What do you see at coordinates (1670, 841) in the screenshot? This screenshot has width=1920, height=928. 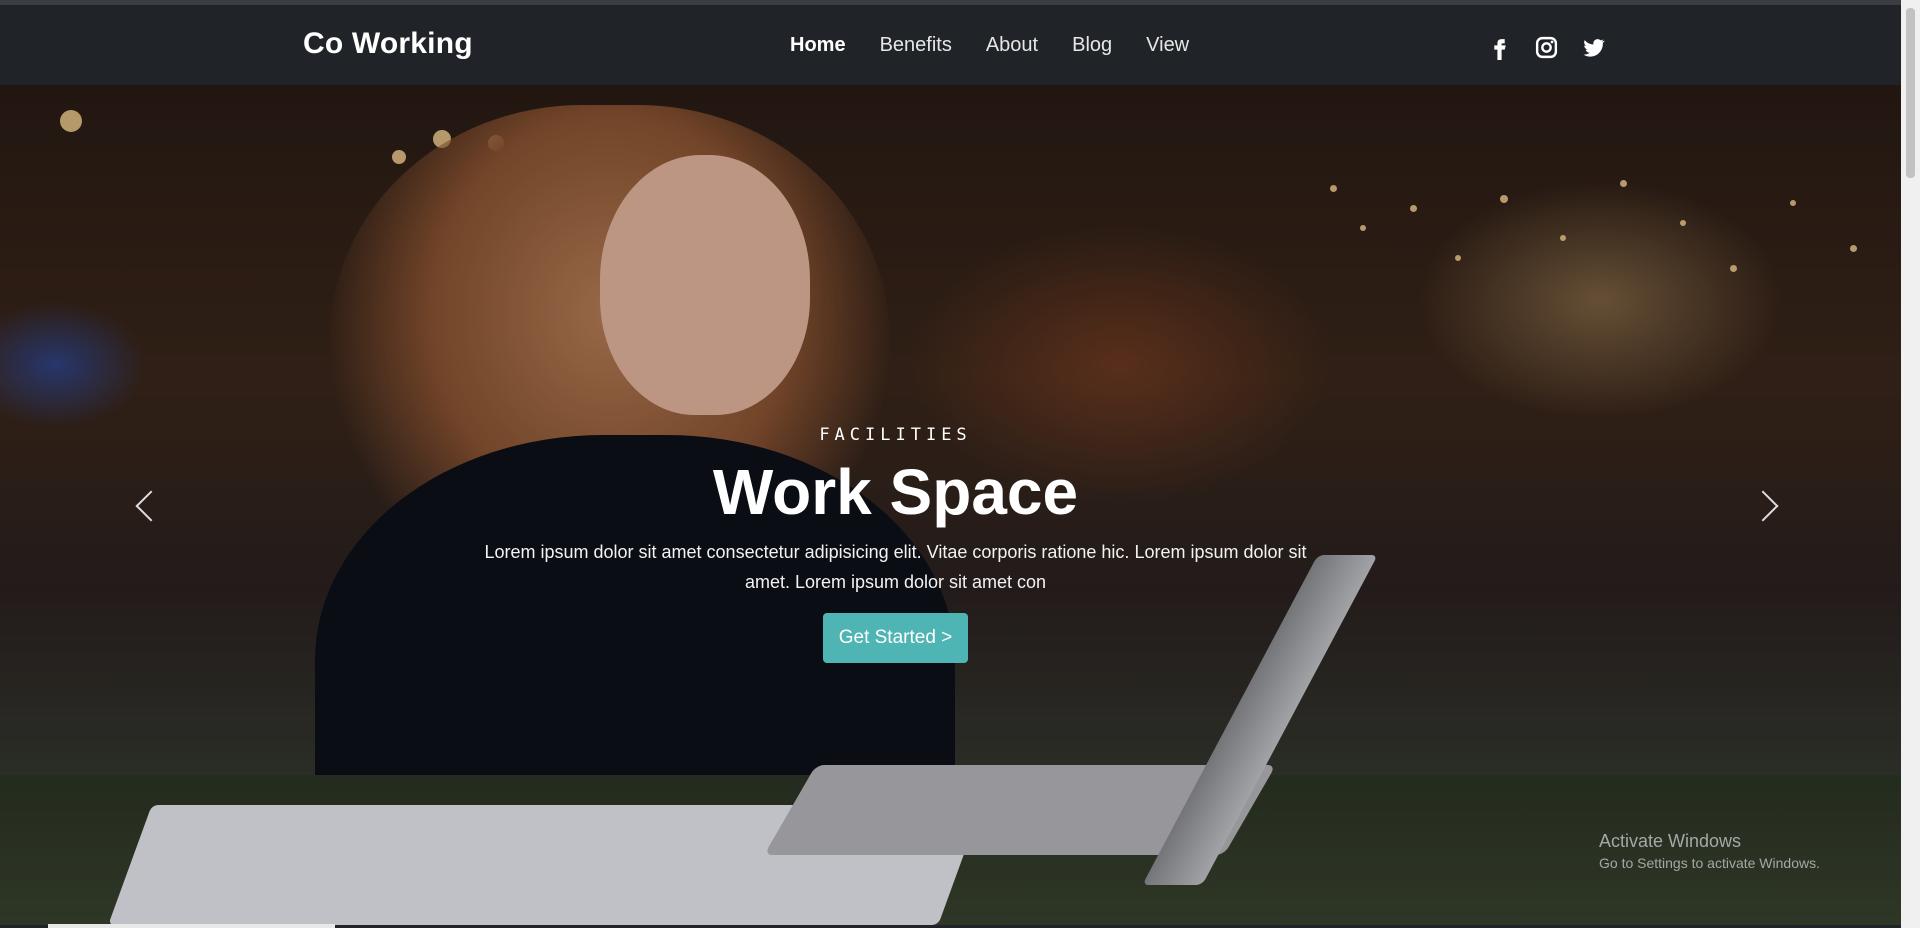 I see `watermark-title: Activate Windows` at bounding box center [1670, 841].